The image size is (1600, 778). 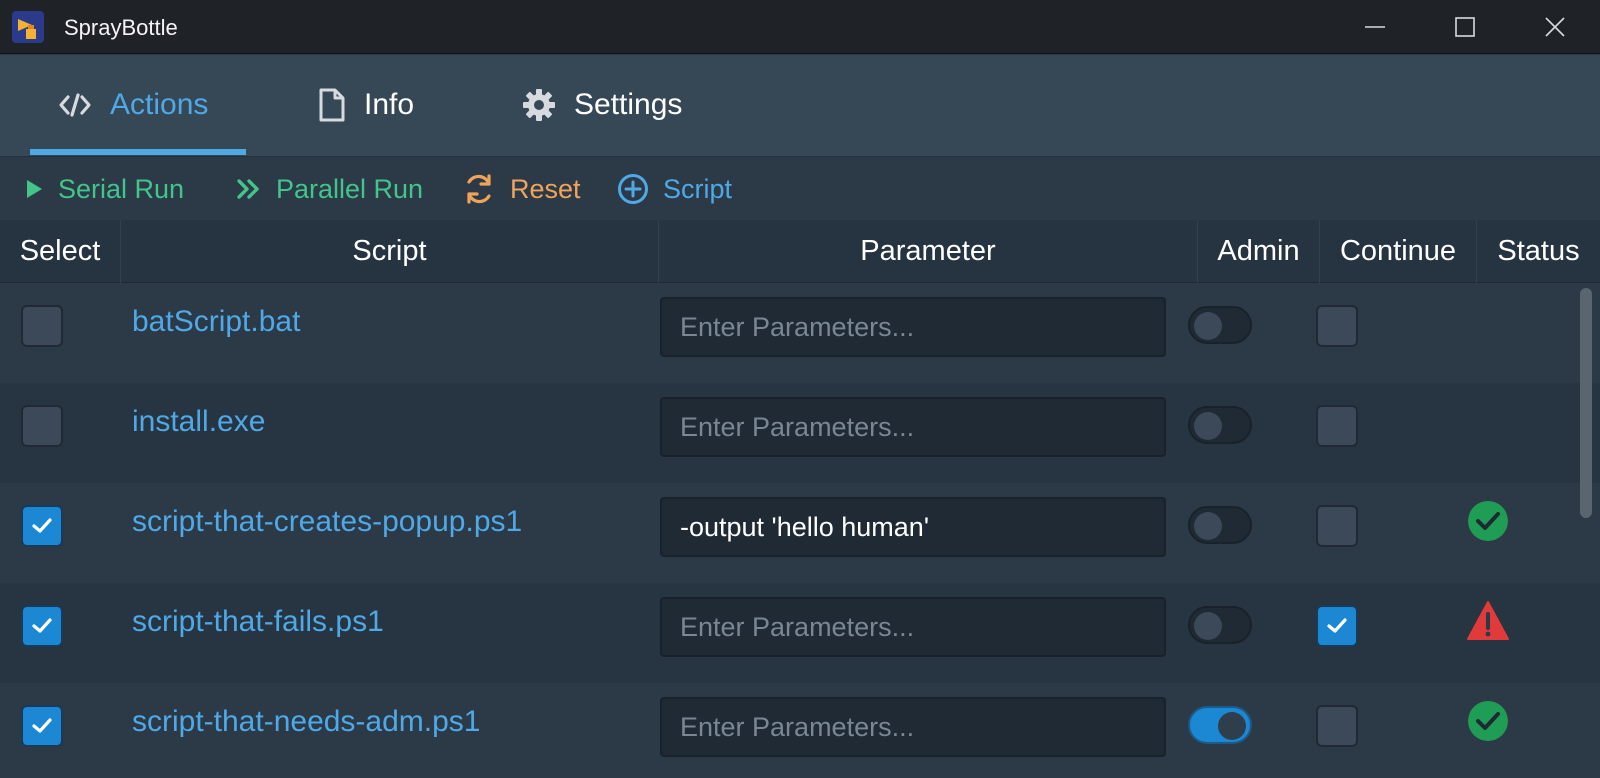 What do you see at coordinates (800, 106) in the screenshot?
I see `tab-bar: Actions Info Settings` at bounding box center [800, 106].